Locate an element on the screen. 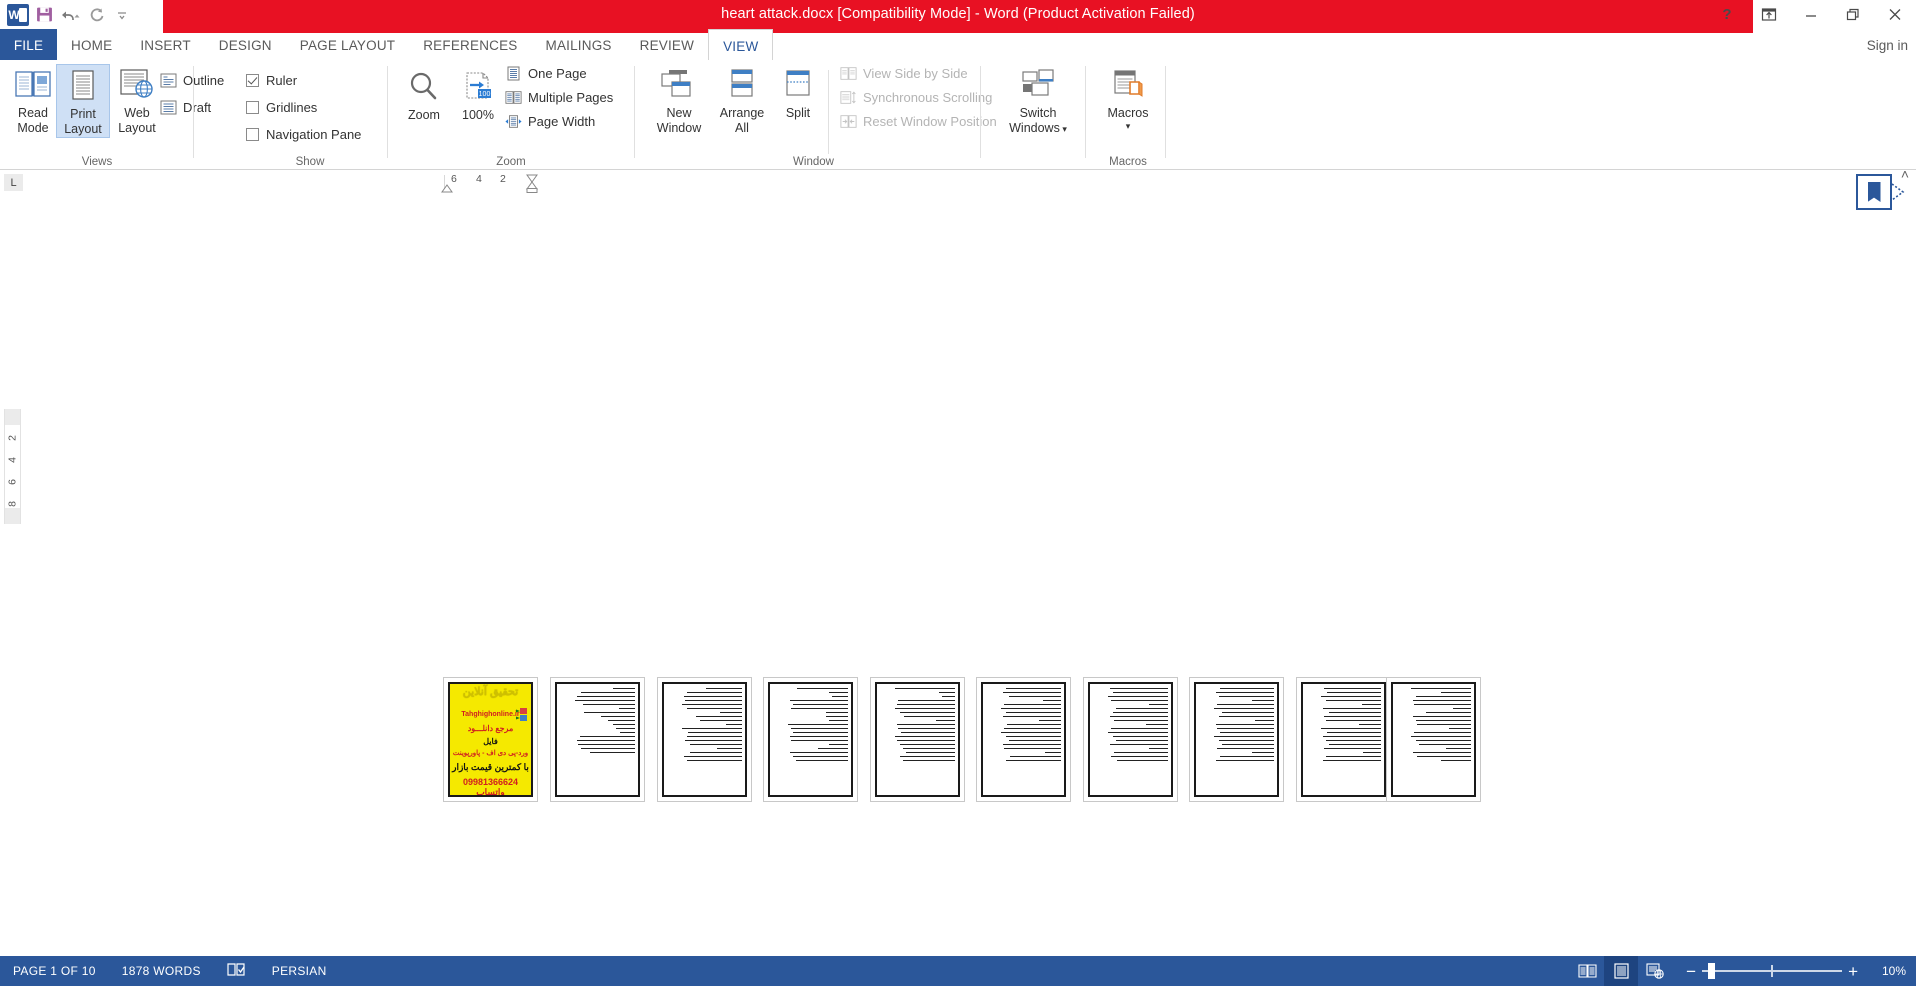 This screenshot has height=986, width=1916. multiple-pages-button: Multiple Pages is located at coordinates (559, 97).